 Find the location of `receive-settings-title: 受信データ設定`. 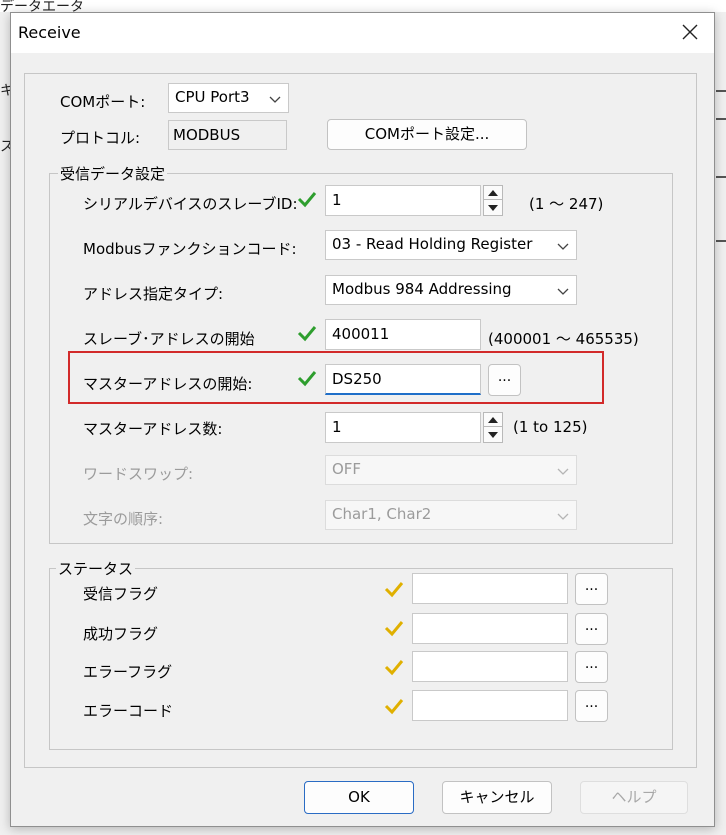

receive-settings-title: 受信データ設定 is located at coordinates (113, 173).